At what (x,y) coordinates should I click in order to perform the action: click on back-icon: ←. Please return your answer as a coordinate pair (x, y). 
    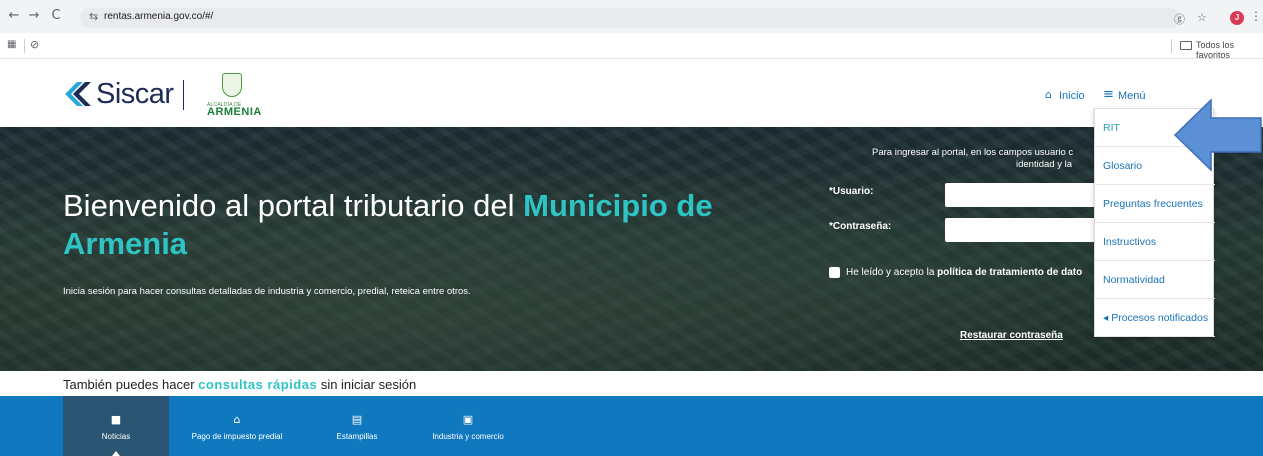
    Looking at the image, I should click on (14, 16).